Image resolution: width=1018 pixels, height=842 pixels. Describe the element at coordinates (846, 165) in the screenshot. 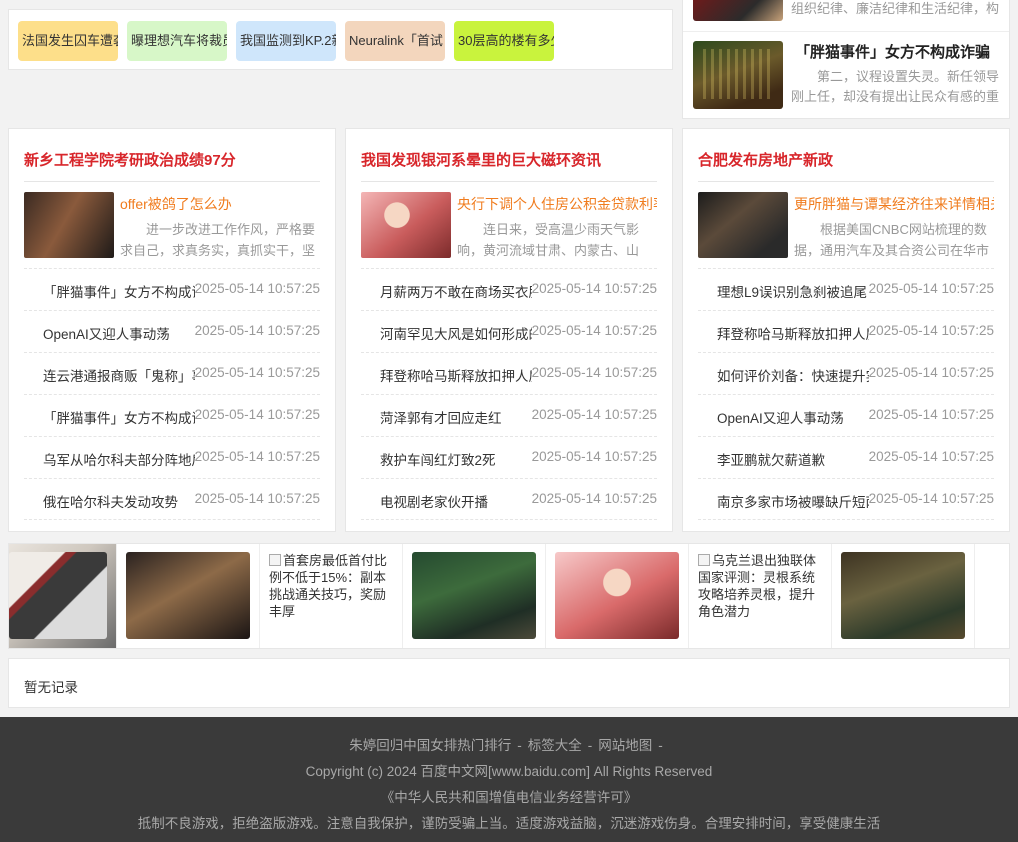

I see `column-heading: 合肥发布房地产新政` at that location.